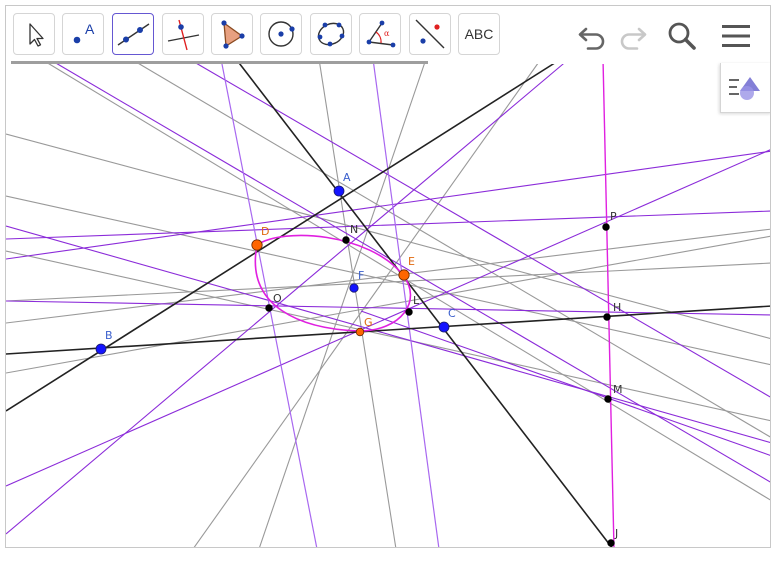 The image size is (782, 562). I want to click on conic-tool-button, so click(331, 34).